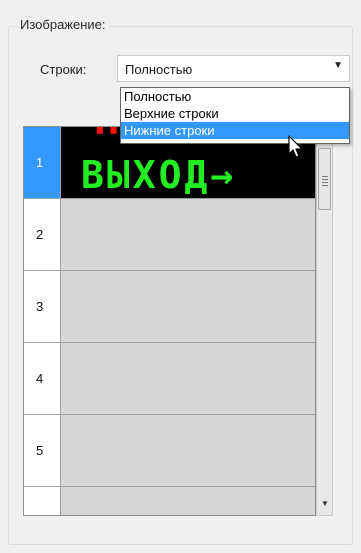  I want to click on row-header, so click(42, 501).